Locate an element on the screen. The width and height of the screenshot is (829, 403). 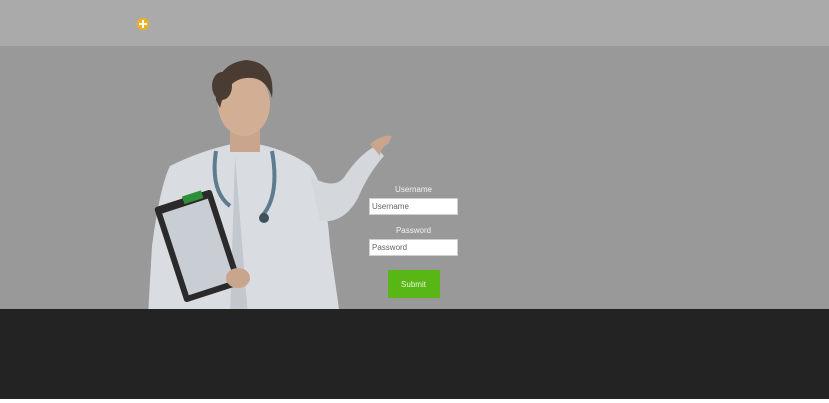
login-form: Username Password Submit is located at coordinates (413, 241).